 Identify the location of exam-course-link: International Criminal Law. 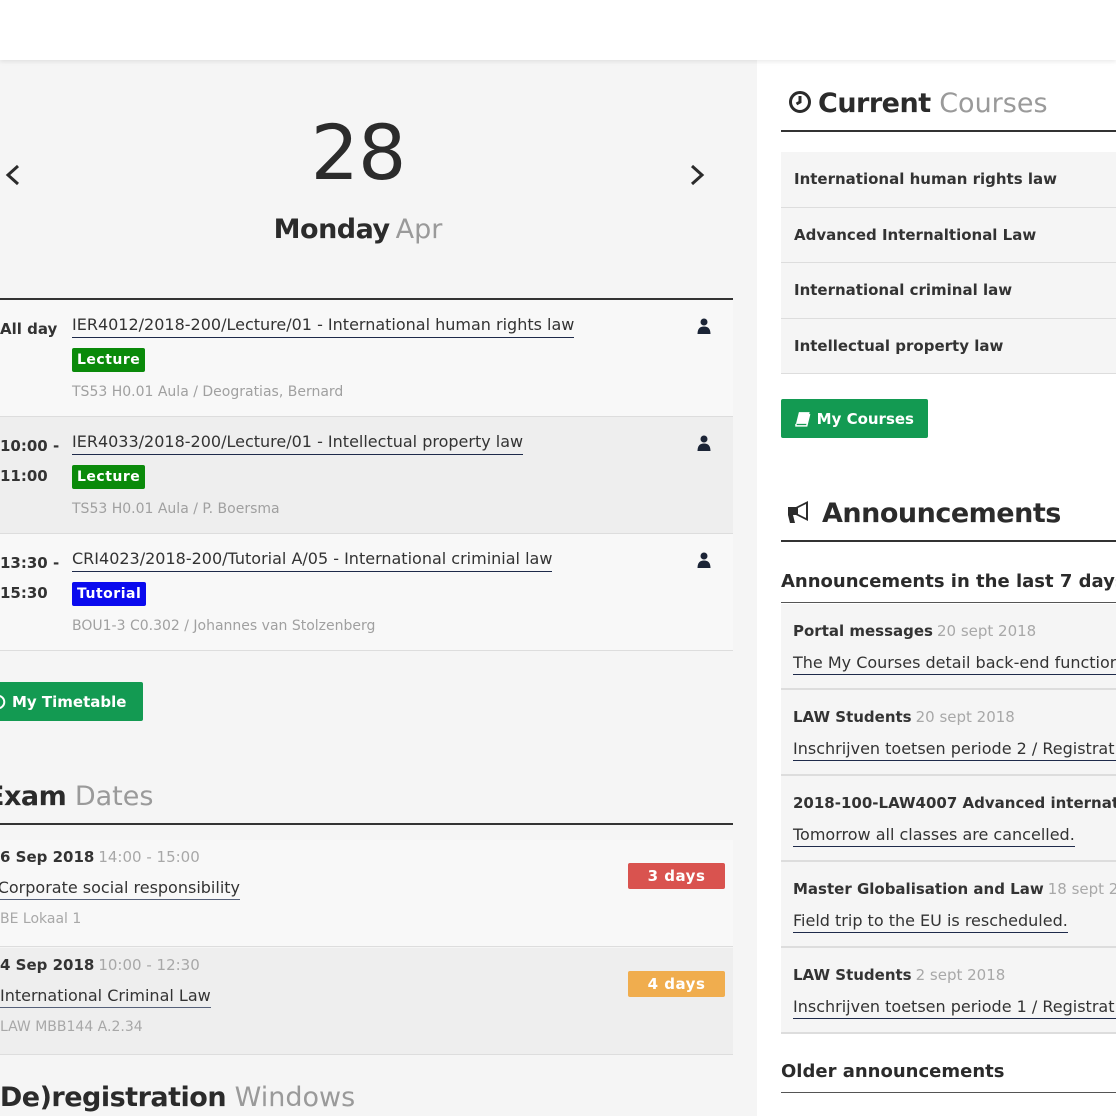
(105, 996).